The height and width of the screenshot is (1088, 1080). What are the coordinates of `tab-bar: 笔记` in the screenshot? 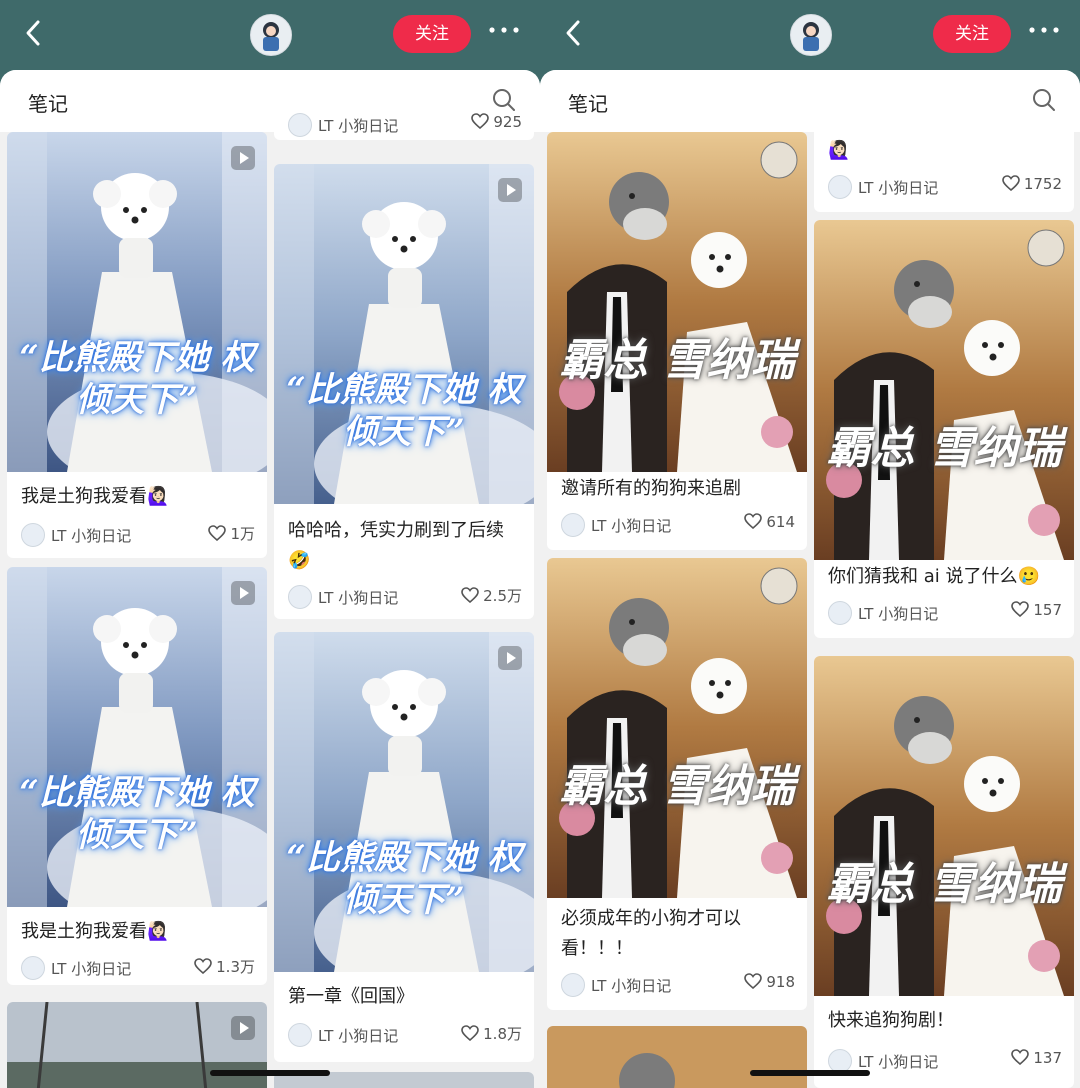 It's located at (810, 101).